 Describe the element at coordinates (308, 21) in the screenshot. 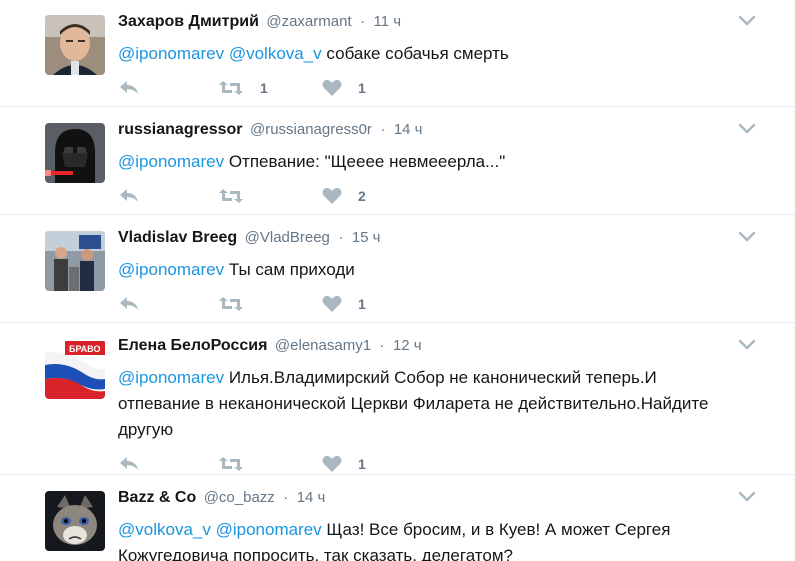

I see `user-handle: @zaxarmant` at that location.